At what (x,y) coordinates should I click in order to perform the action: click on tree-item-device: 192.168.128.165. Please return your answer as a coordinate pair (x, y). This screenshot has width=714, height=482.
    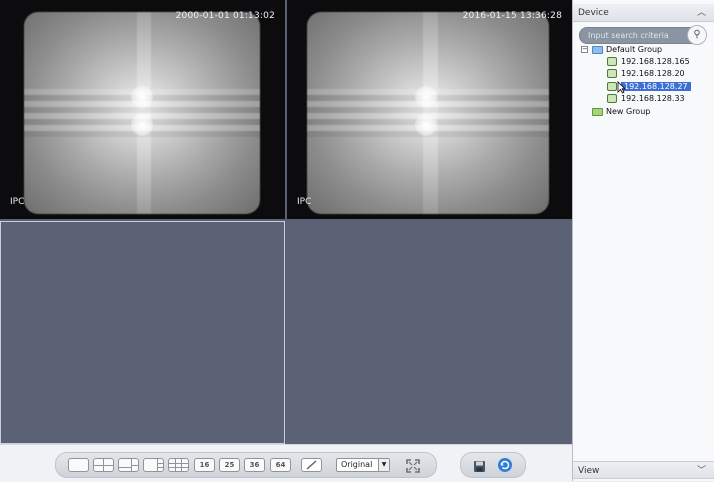
    Looking at the image, I should click on (648, 62).